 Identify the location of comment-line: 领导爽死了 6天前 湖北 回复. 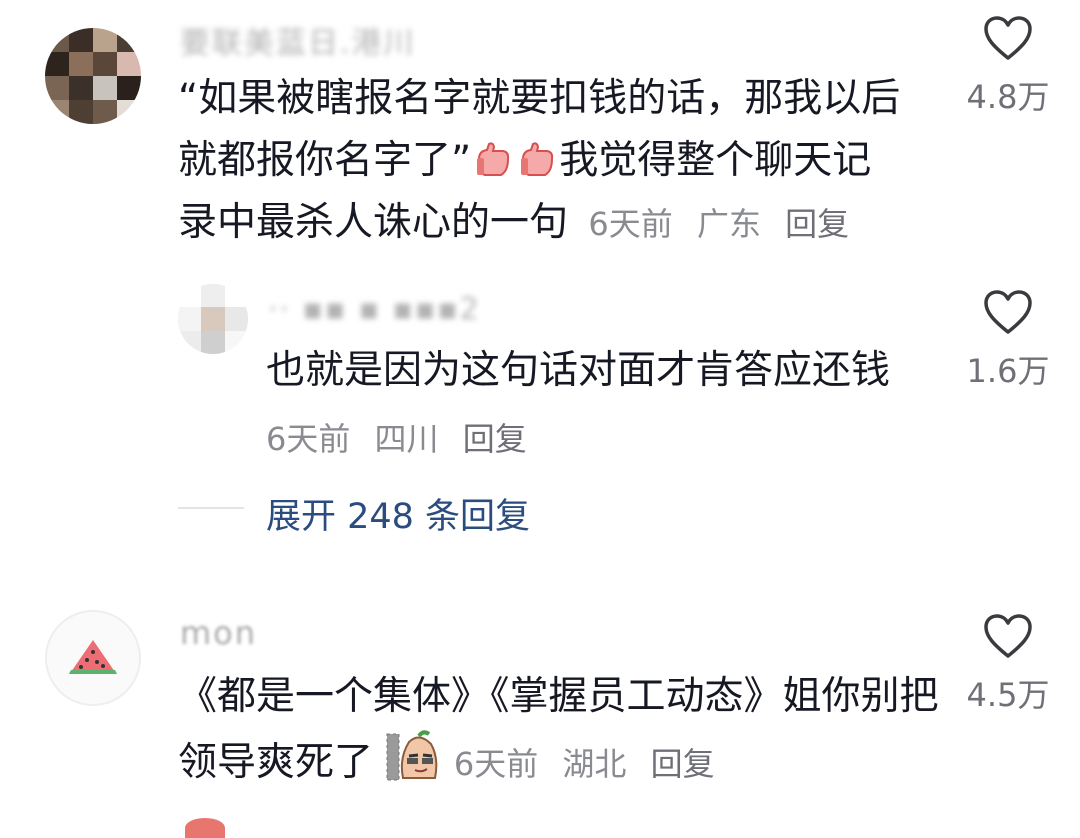
(558, 764).